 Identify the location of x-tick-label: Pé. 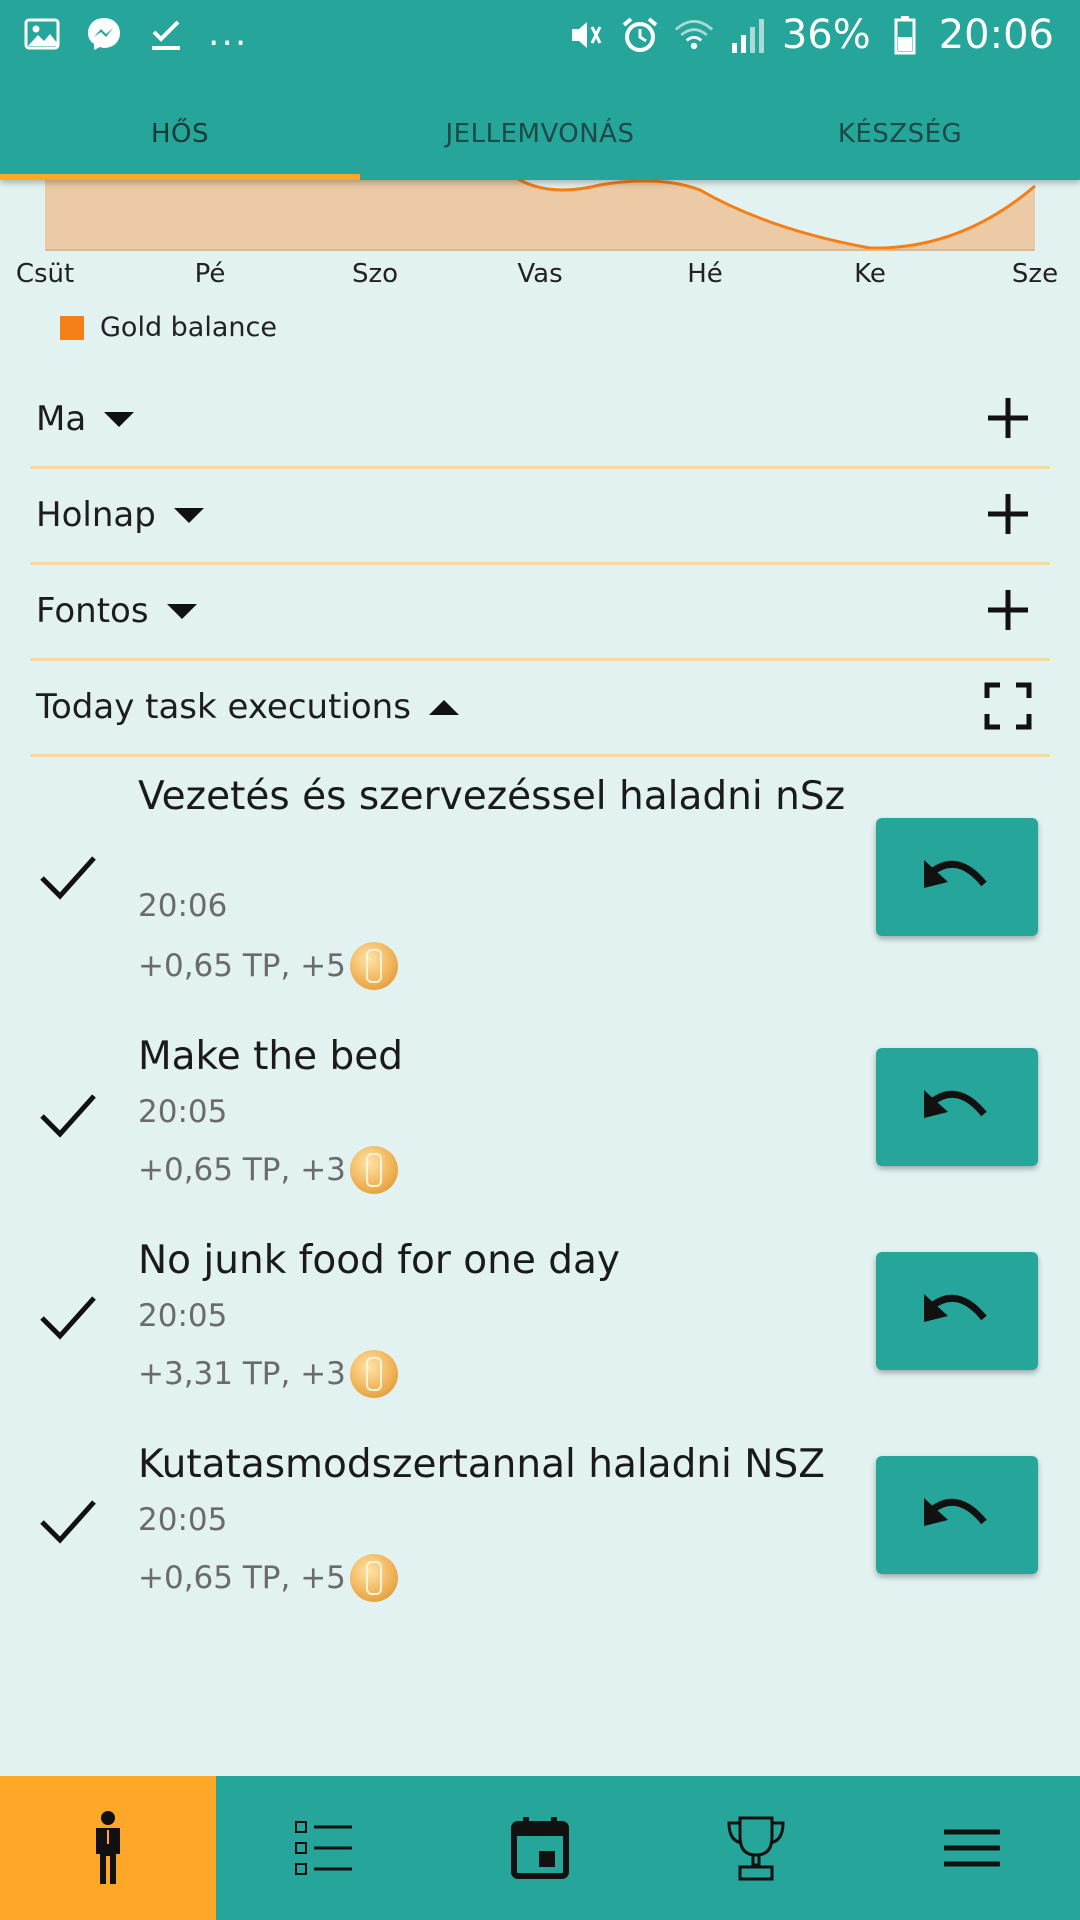
(210, 274).